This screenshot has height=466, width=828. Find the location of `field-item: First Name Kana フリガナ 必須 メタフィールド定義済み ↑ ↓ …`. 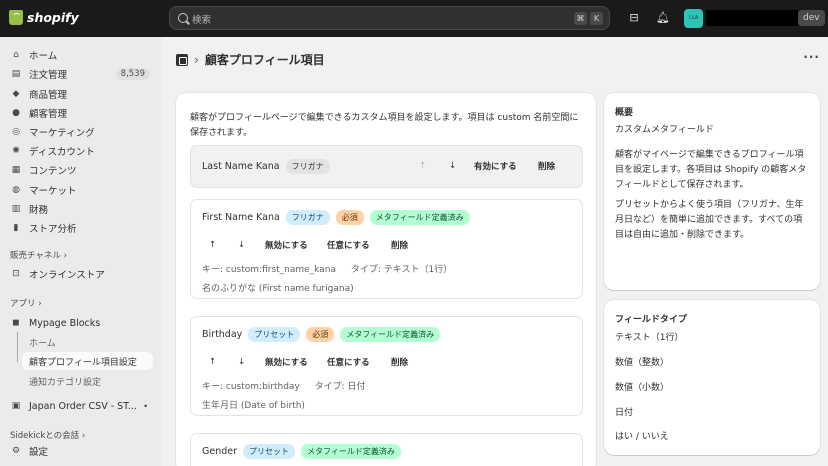

field-item: First Name Kana フリガナ 必須 メタフィールド定義済み ↑ ↓ … is located at coordinates (386, 249).